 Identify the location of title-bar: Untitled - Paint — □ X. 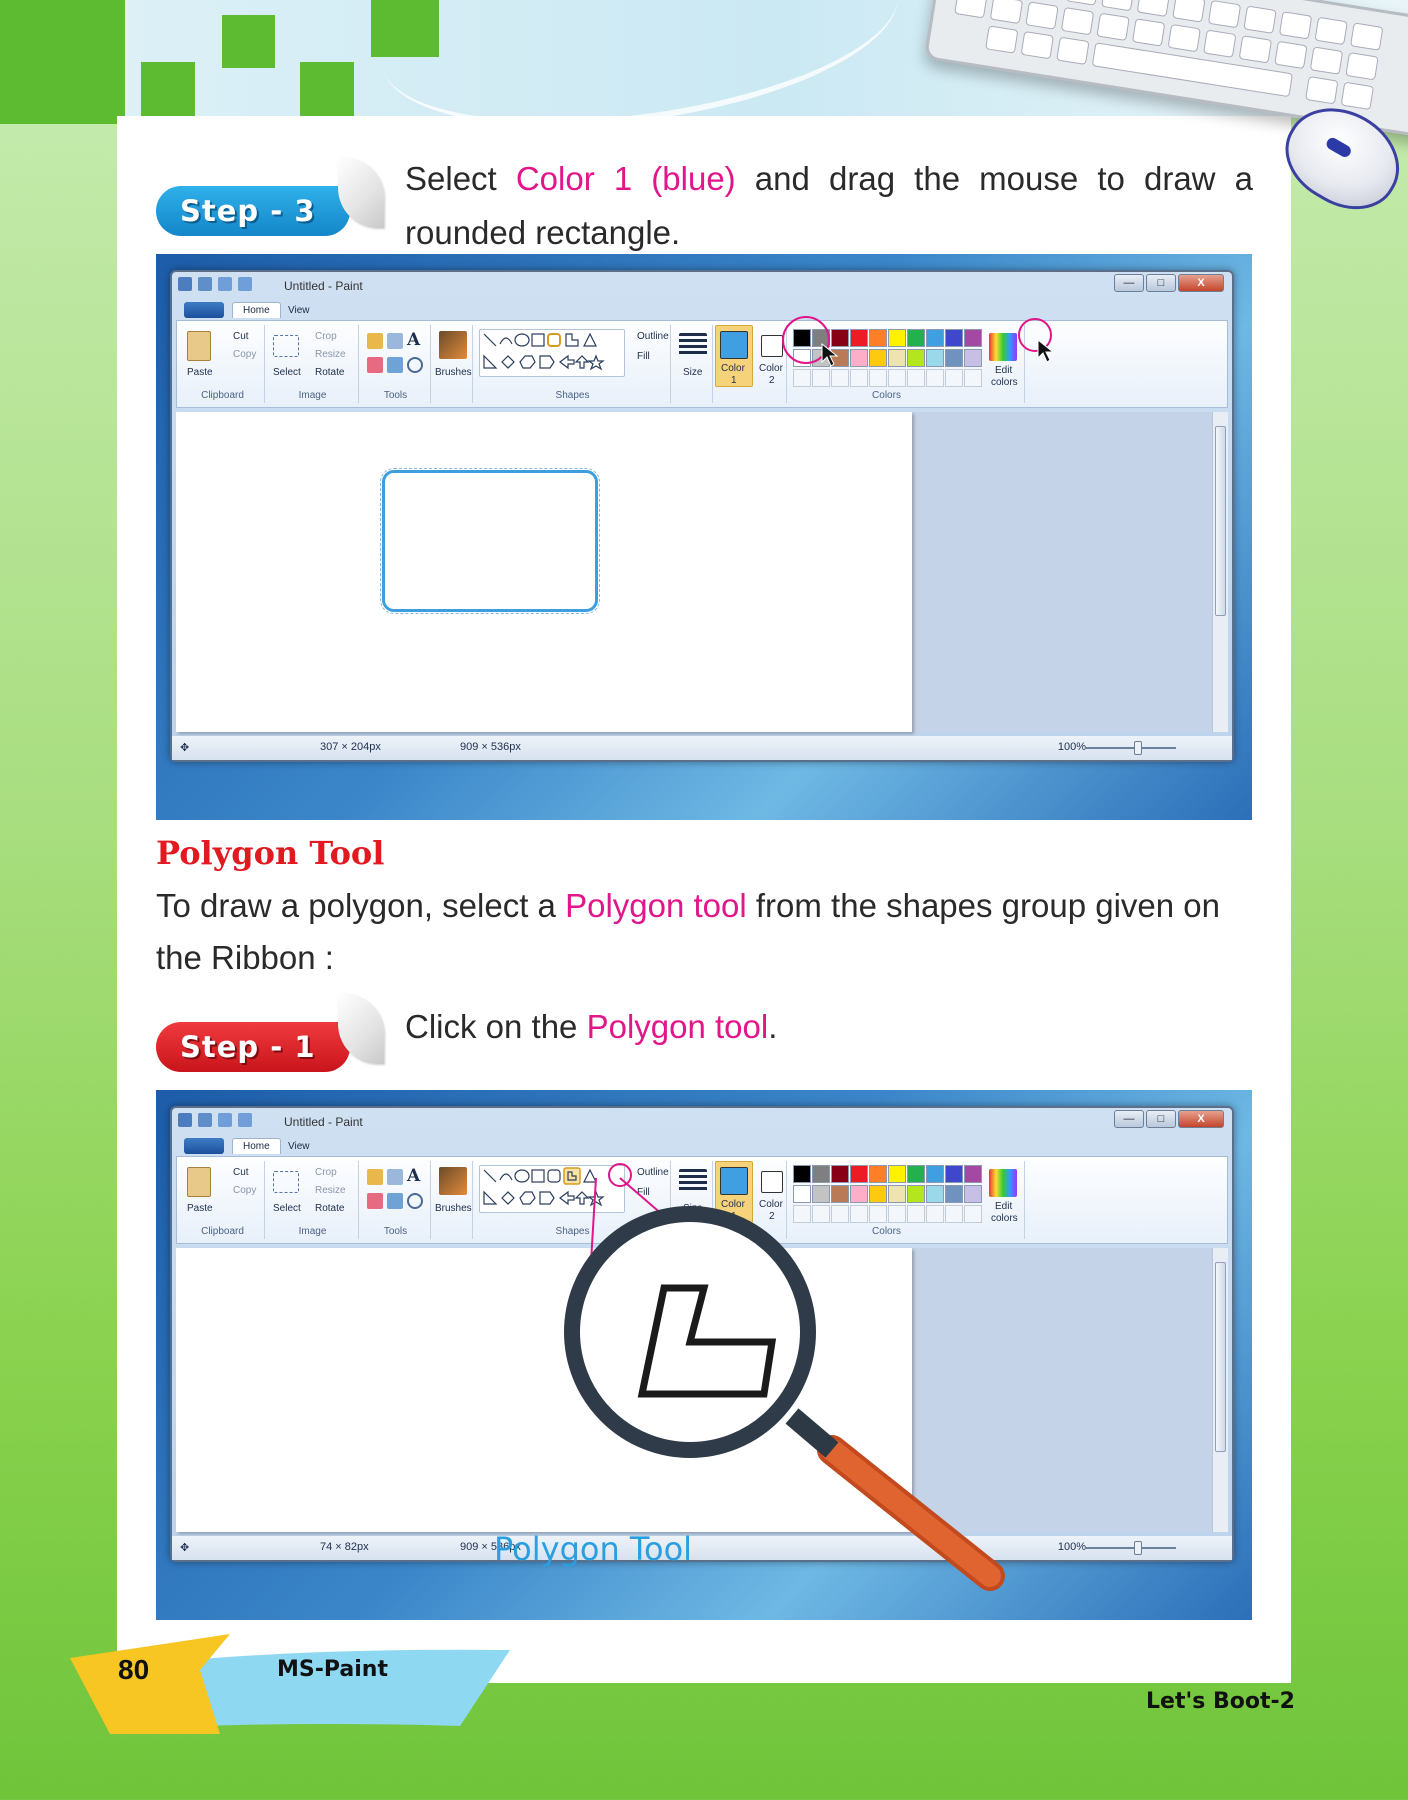
(702, 286).